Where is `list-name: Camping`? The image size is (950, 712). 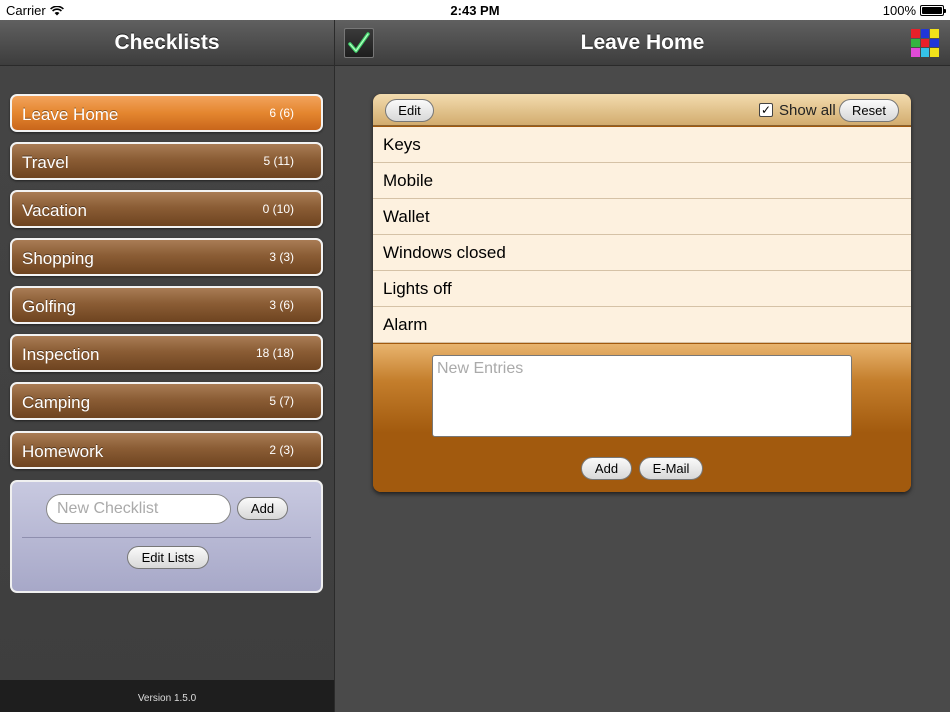
list-name: Camping is located at coordinates (56, 402).